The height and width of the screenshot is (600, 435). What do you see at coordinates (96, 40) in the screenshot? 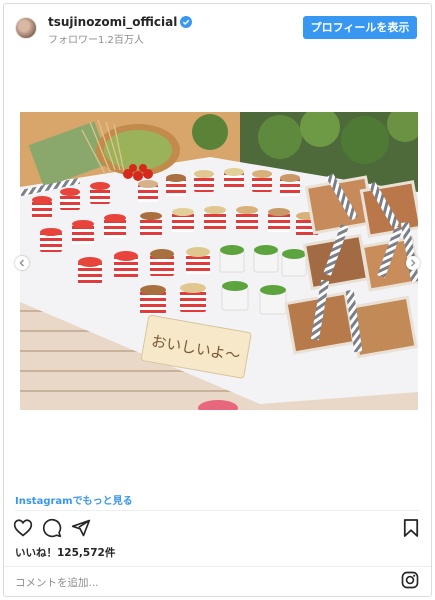
I see `follower-count: フォロワー1.2百万人` at bounding box center [96, 40].